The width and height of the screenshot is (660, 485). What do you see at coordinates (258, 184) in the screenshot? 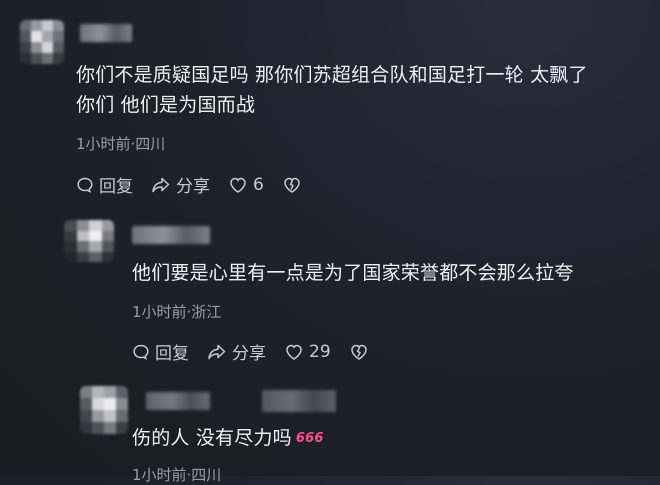
I see `like-count: 6` at bounding box center [258, 184].